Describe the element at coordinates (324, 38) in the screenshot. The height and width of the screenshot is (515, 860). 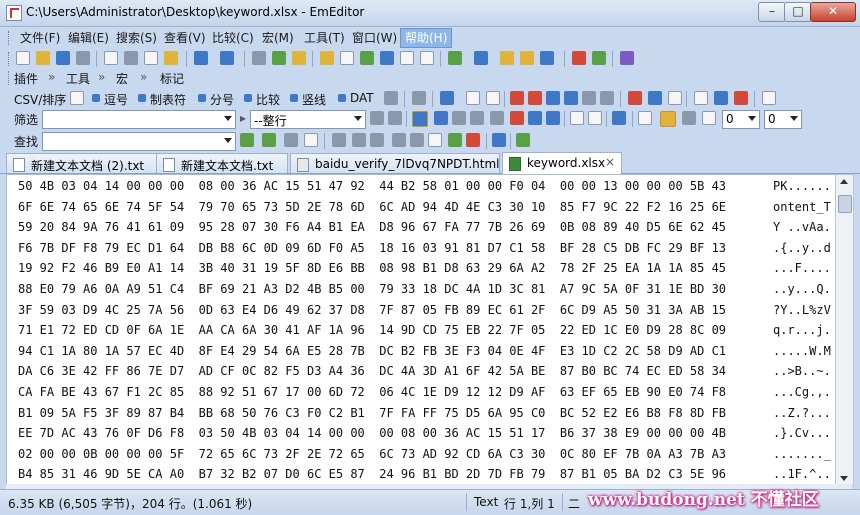
I see `menu-tools: 工具(T)` at that location.